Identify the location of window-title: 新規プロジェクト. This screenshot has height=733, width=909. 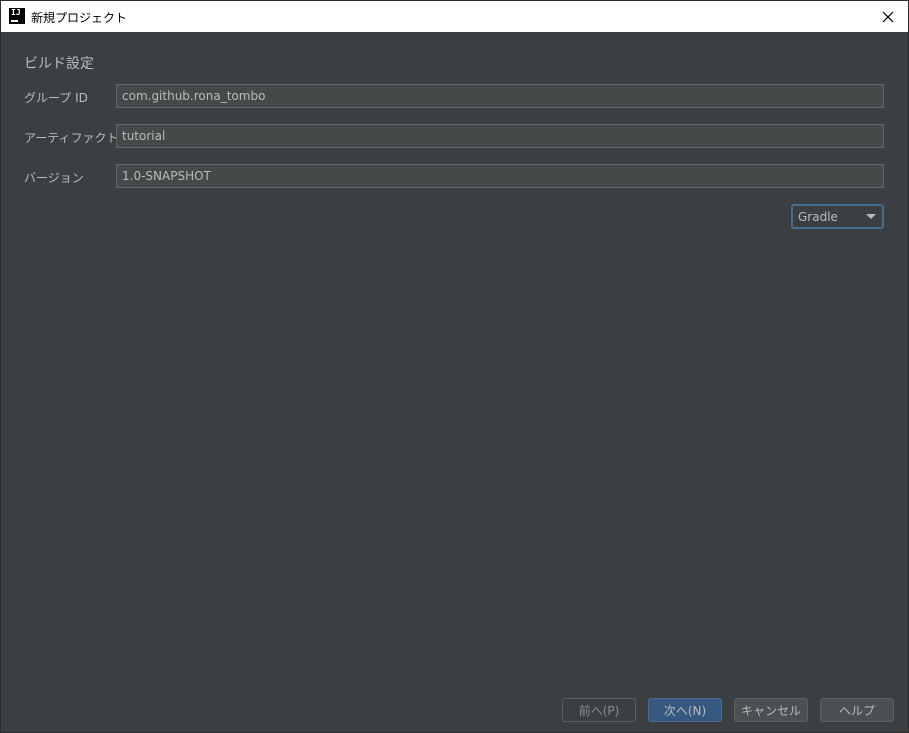
(79, 18).